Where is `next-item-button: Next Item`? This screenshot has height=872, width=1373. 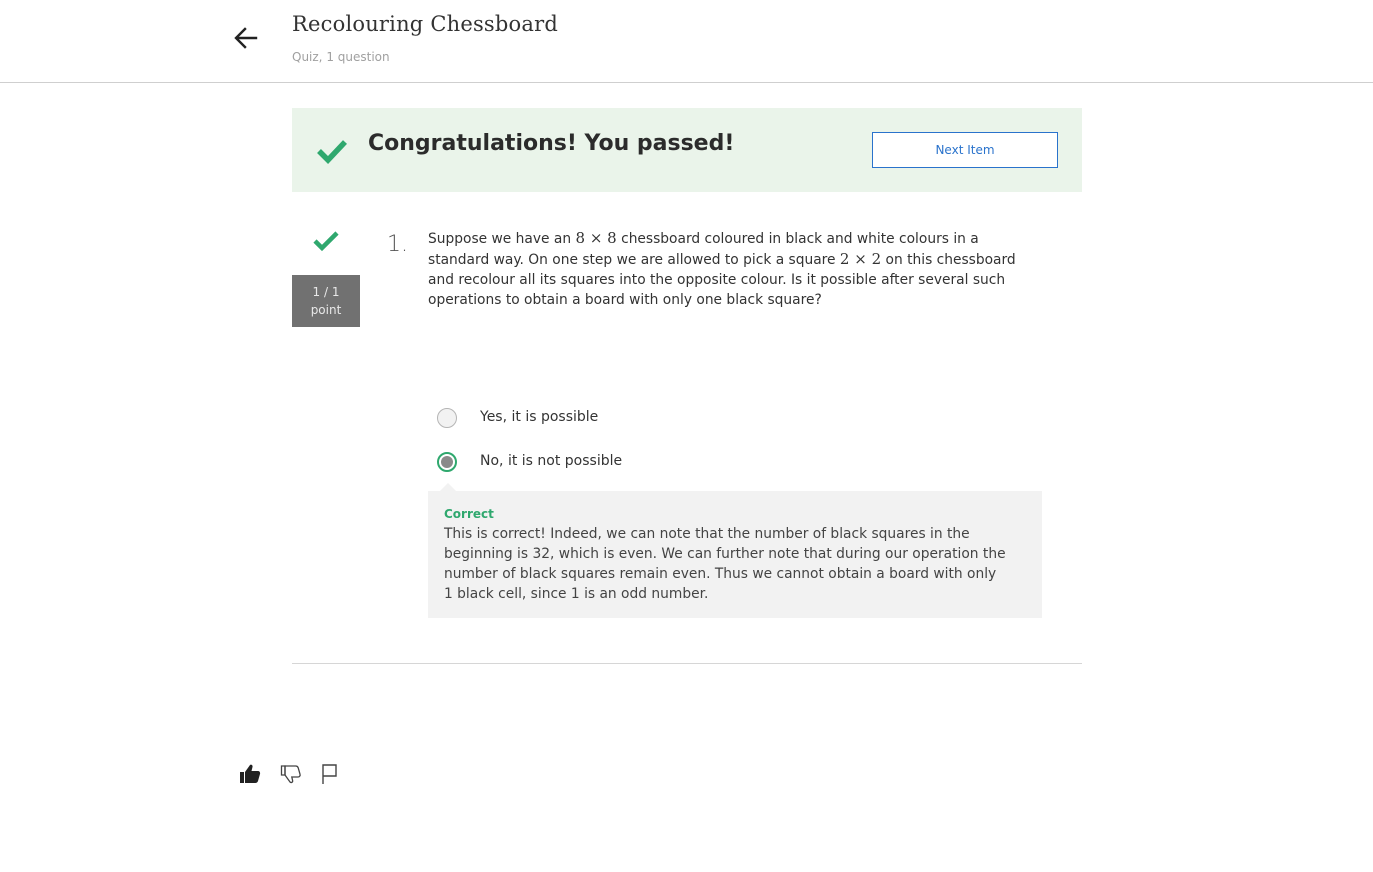
next-item-button: Next Item is located at coordinates (965, 150).